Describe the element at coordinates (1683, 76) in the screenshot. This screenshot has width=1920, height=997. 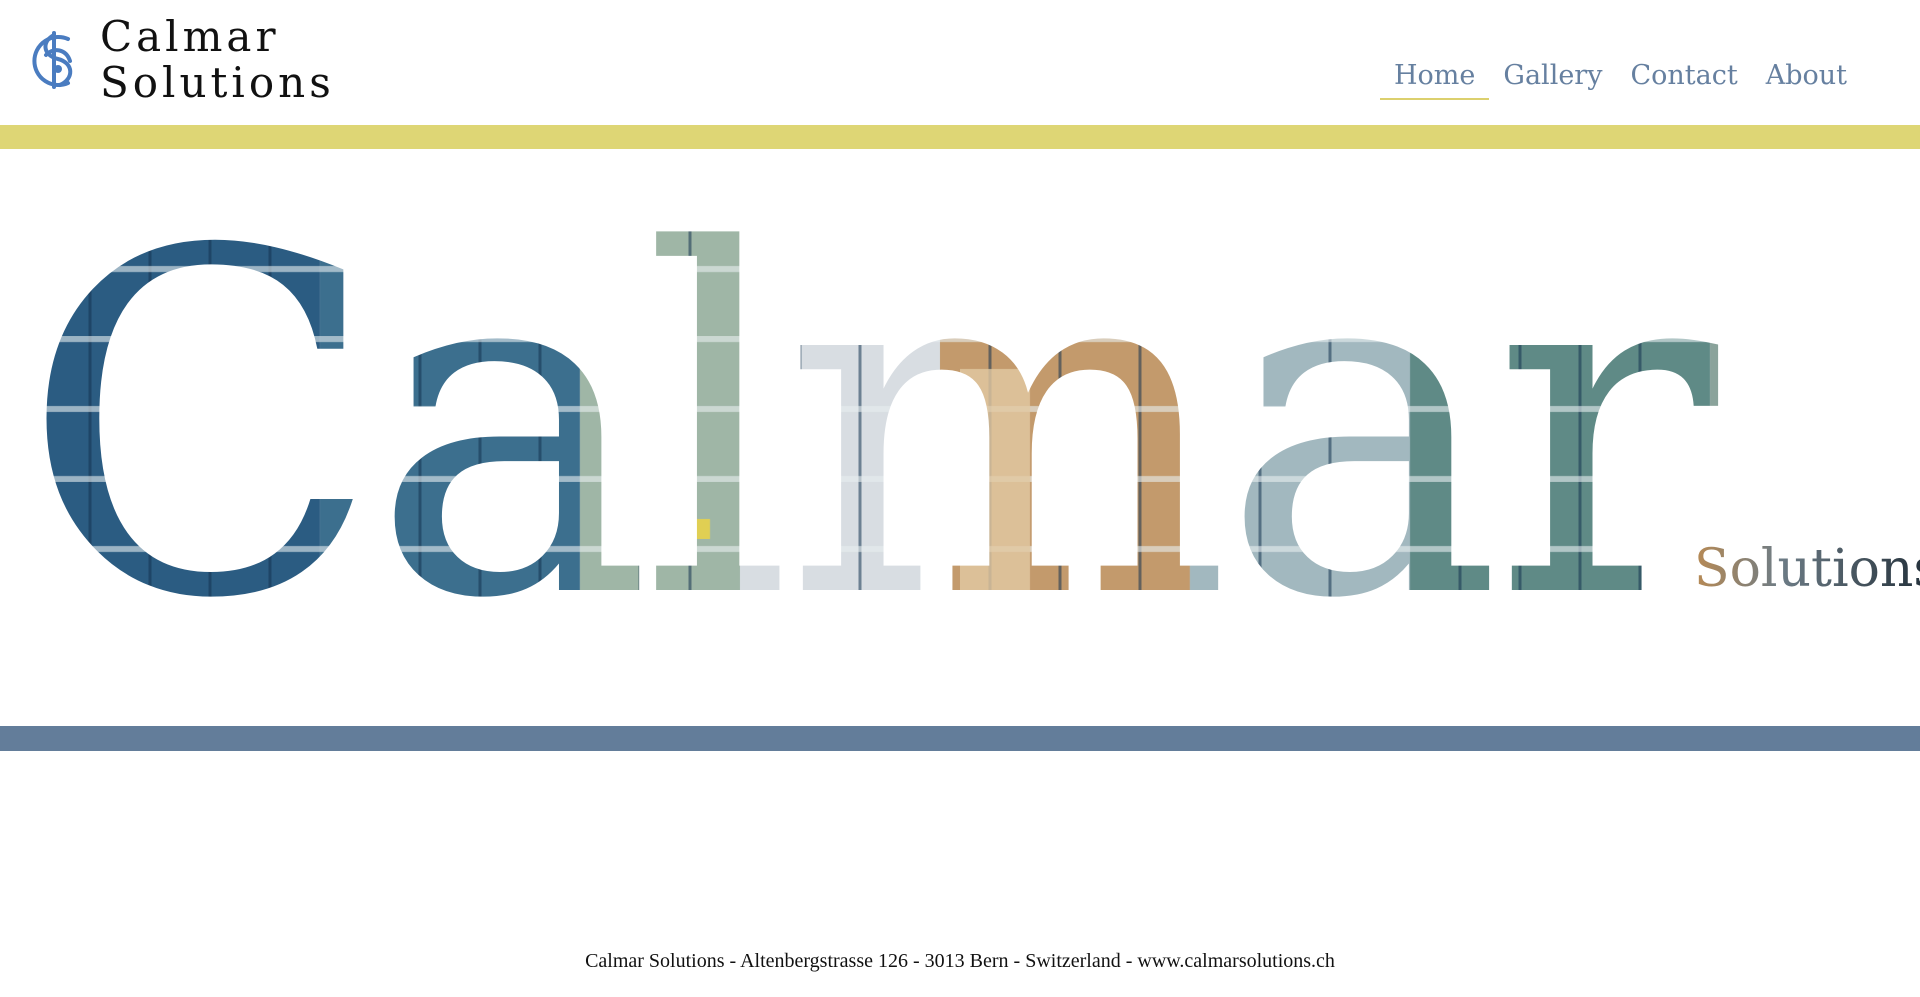
I see `nav-contact: Contact` at that location.